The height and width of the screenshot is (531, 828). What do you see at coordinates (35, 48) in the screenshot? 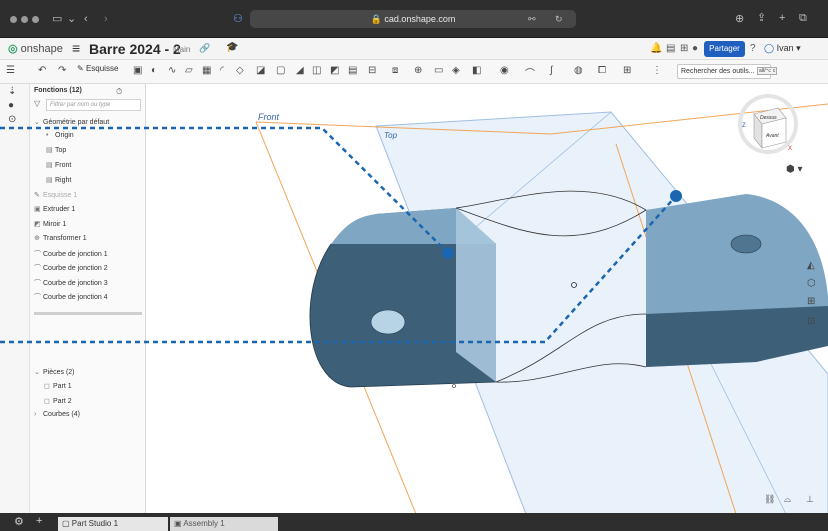
I see `onshape-logo: ◎ onshape` at bounding box center [35, 48].